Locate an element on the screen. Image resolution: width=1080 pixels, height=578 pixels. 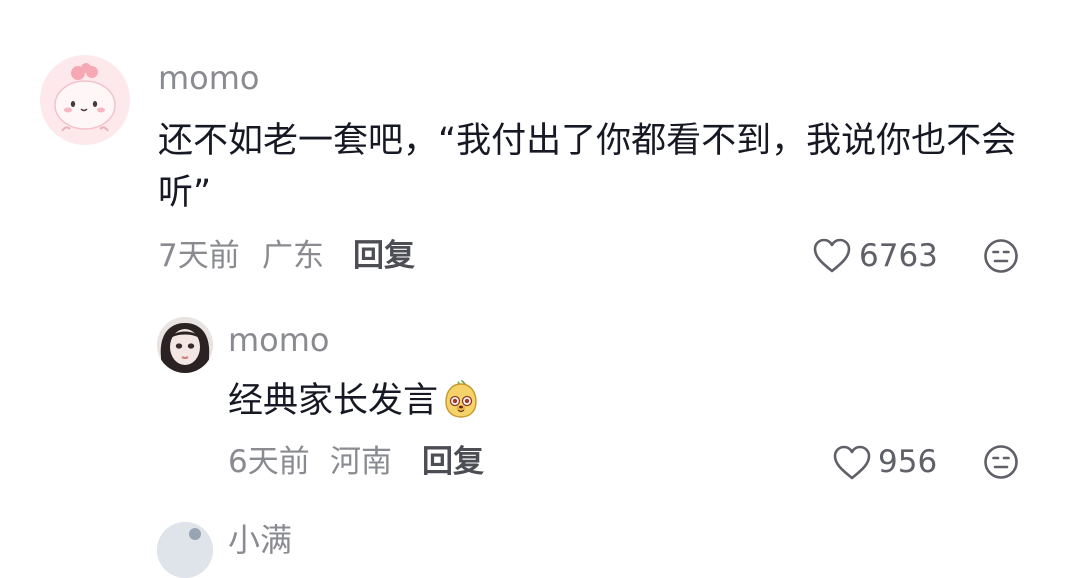
comment-location: 广东 is located at coordinates (293, 256).